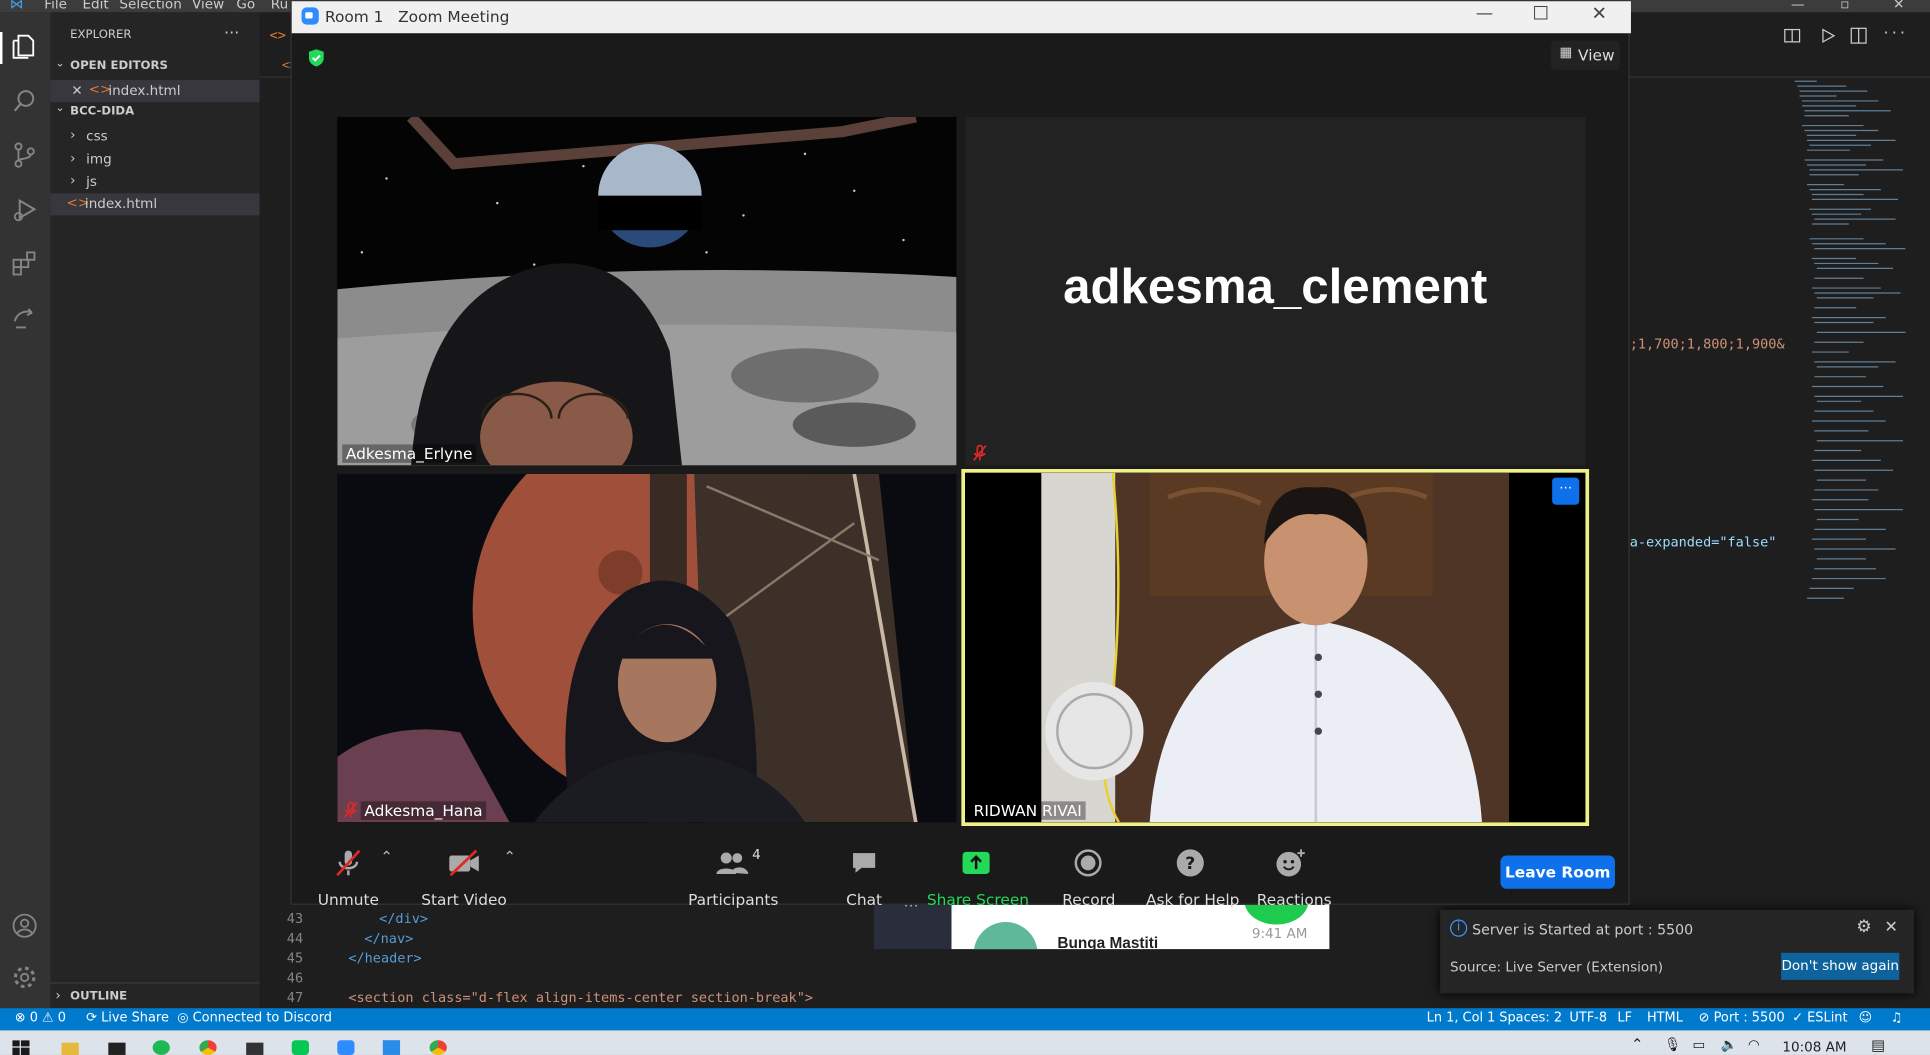 The height and width of the screenshot is (1055, 1930). What do you see at coordinates (1088, 878) in the screenshot?
I see `record-button: Record` at bounding box center [1088, 878].